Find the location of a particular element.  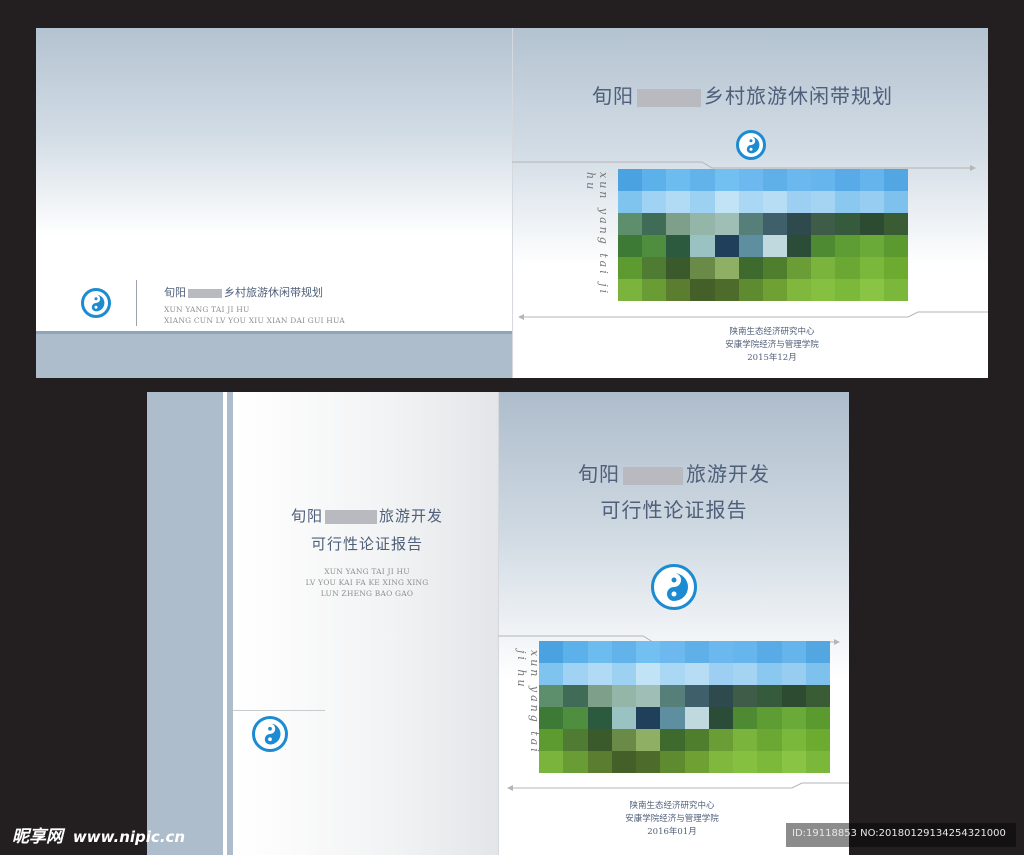

bottom-back-title: 旬阳 旅游开发 可行性论证报告 is located at coordinates (367, 530).